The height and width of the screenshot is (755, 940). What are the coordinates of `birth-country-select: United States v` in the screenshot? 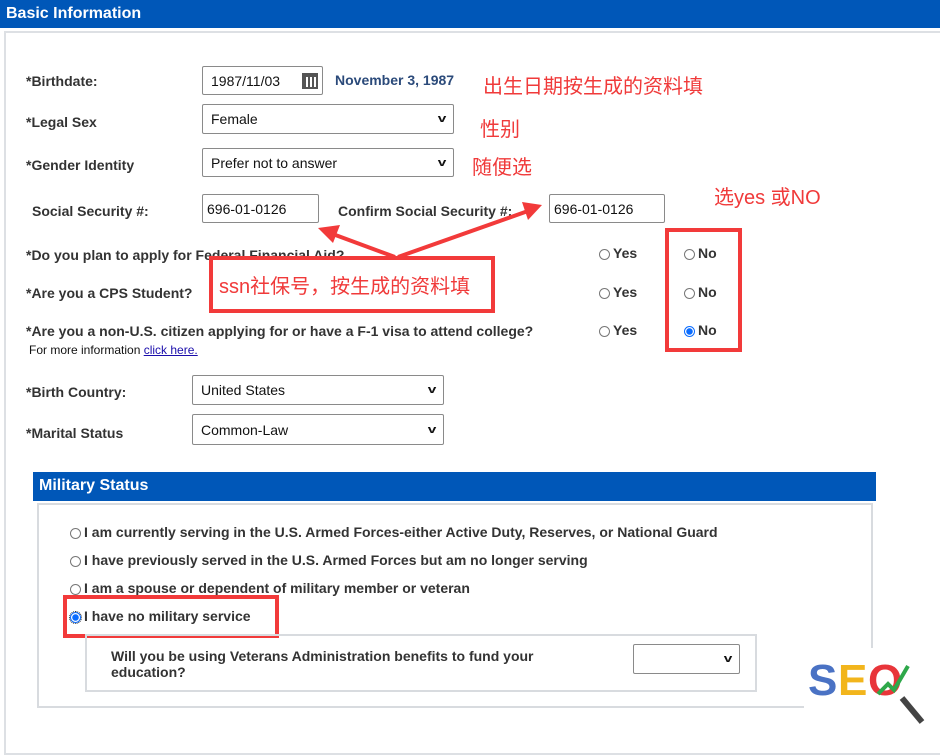 It's located at (318, 390).